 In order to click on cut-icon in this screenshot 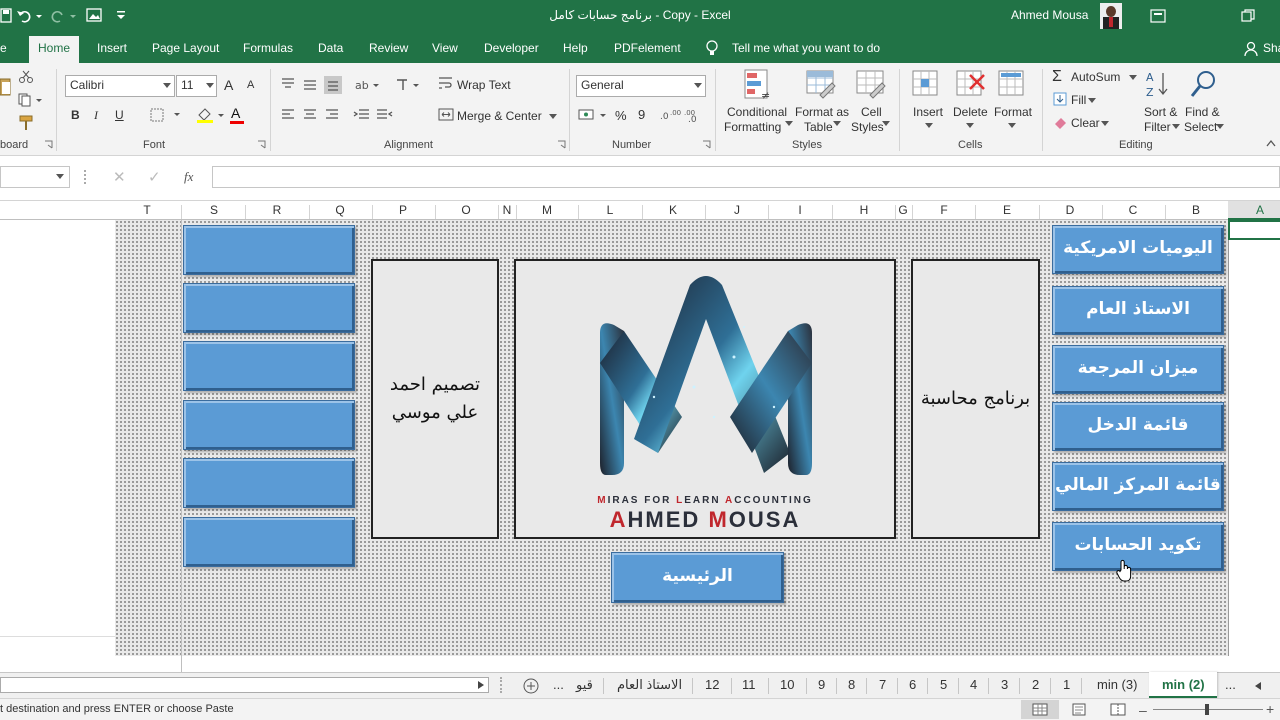, I will do `click(26, 77)`.